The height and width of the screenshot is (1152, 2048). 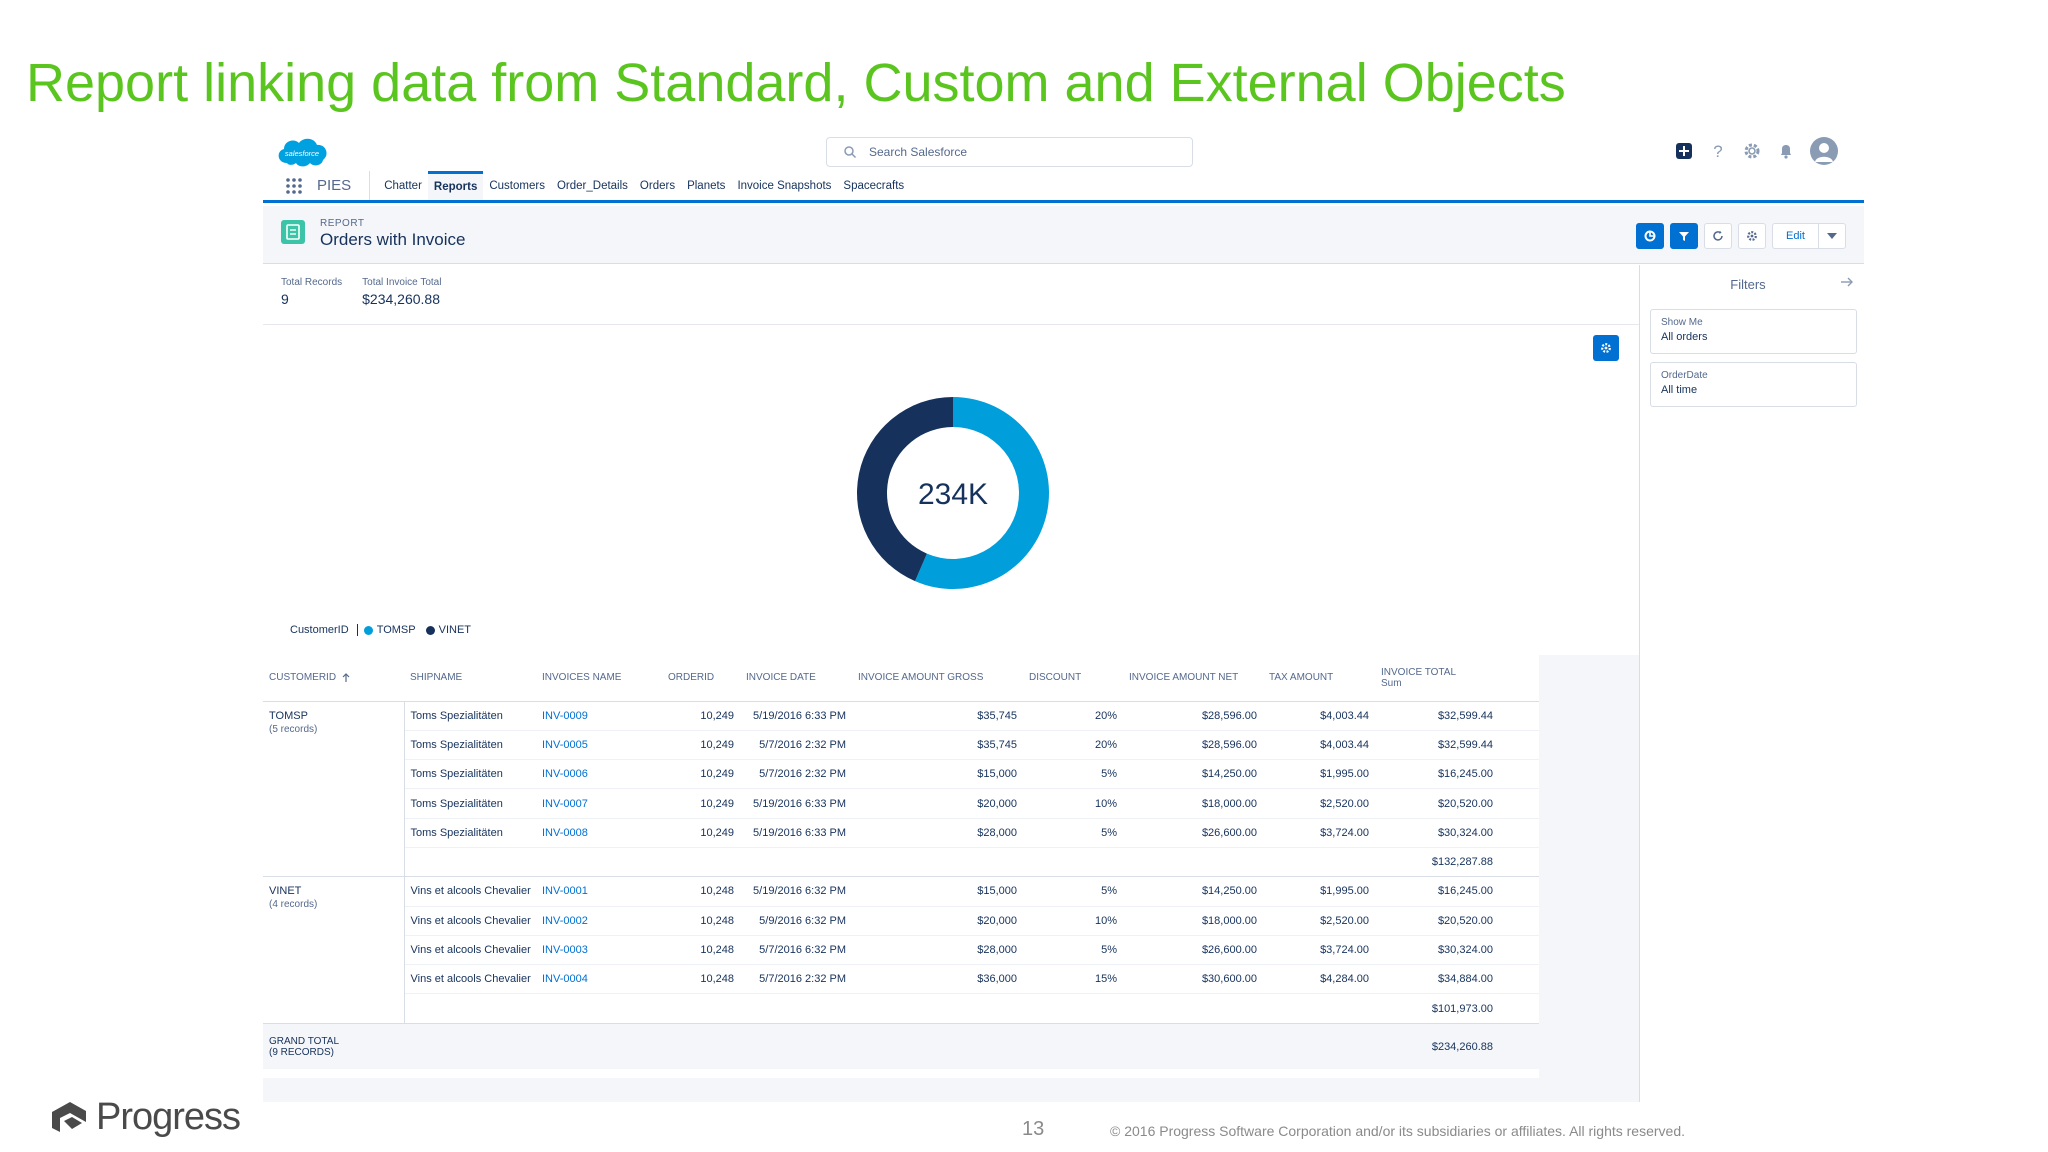 What do you see at coordinates (1193, 716) in the screenshot?
I see `net-amount-cell: $28,596.00` at bounding box center [1193, 716].